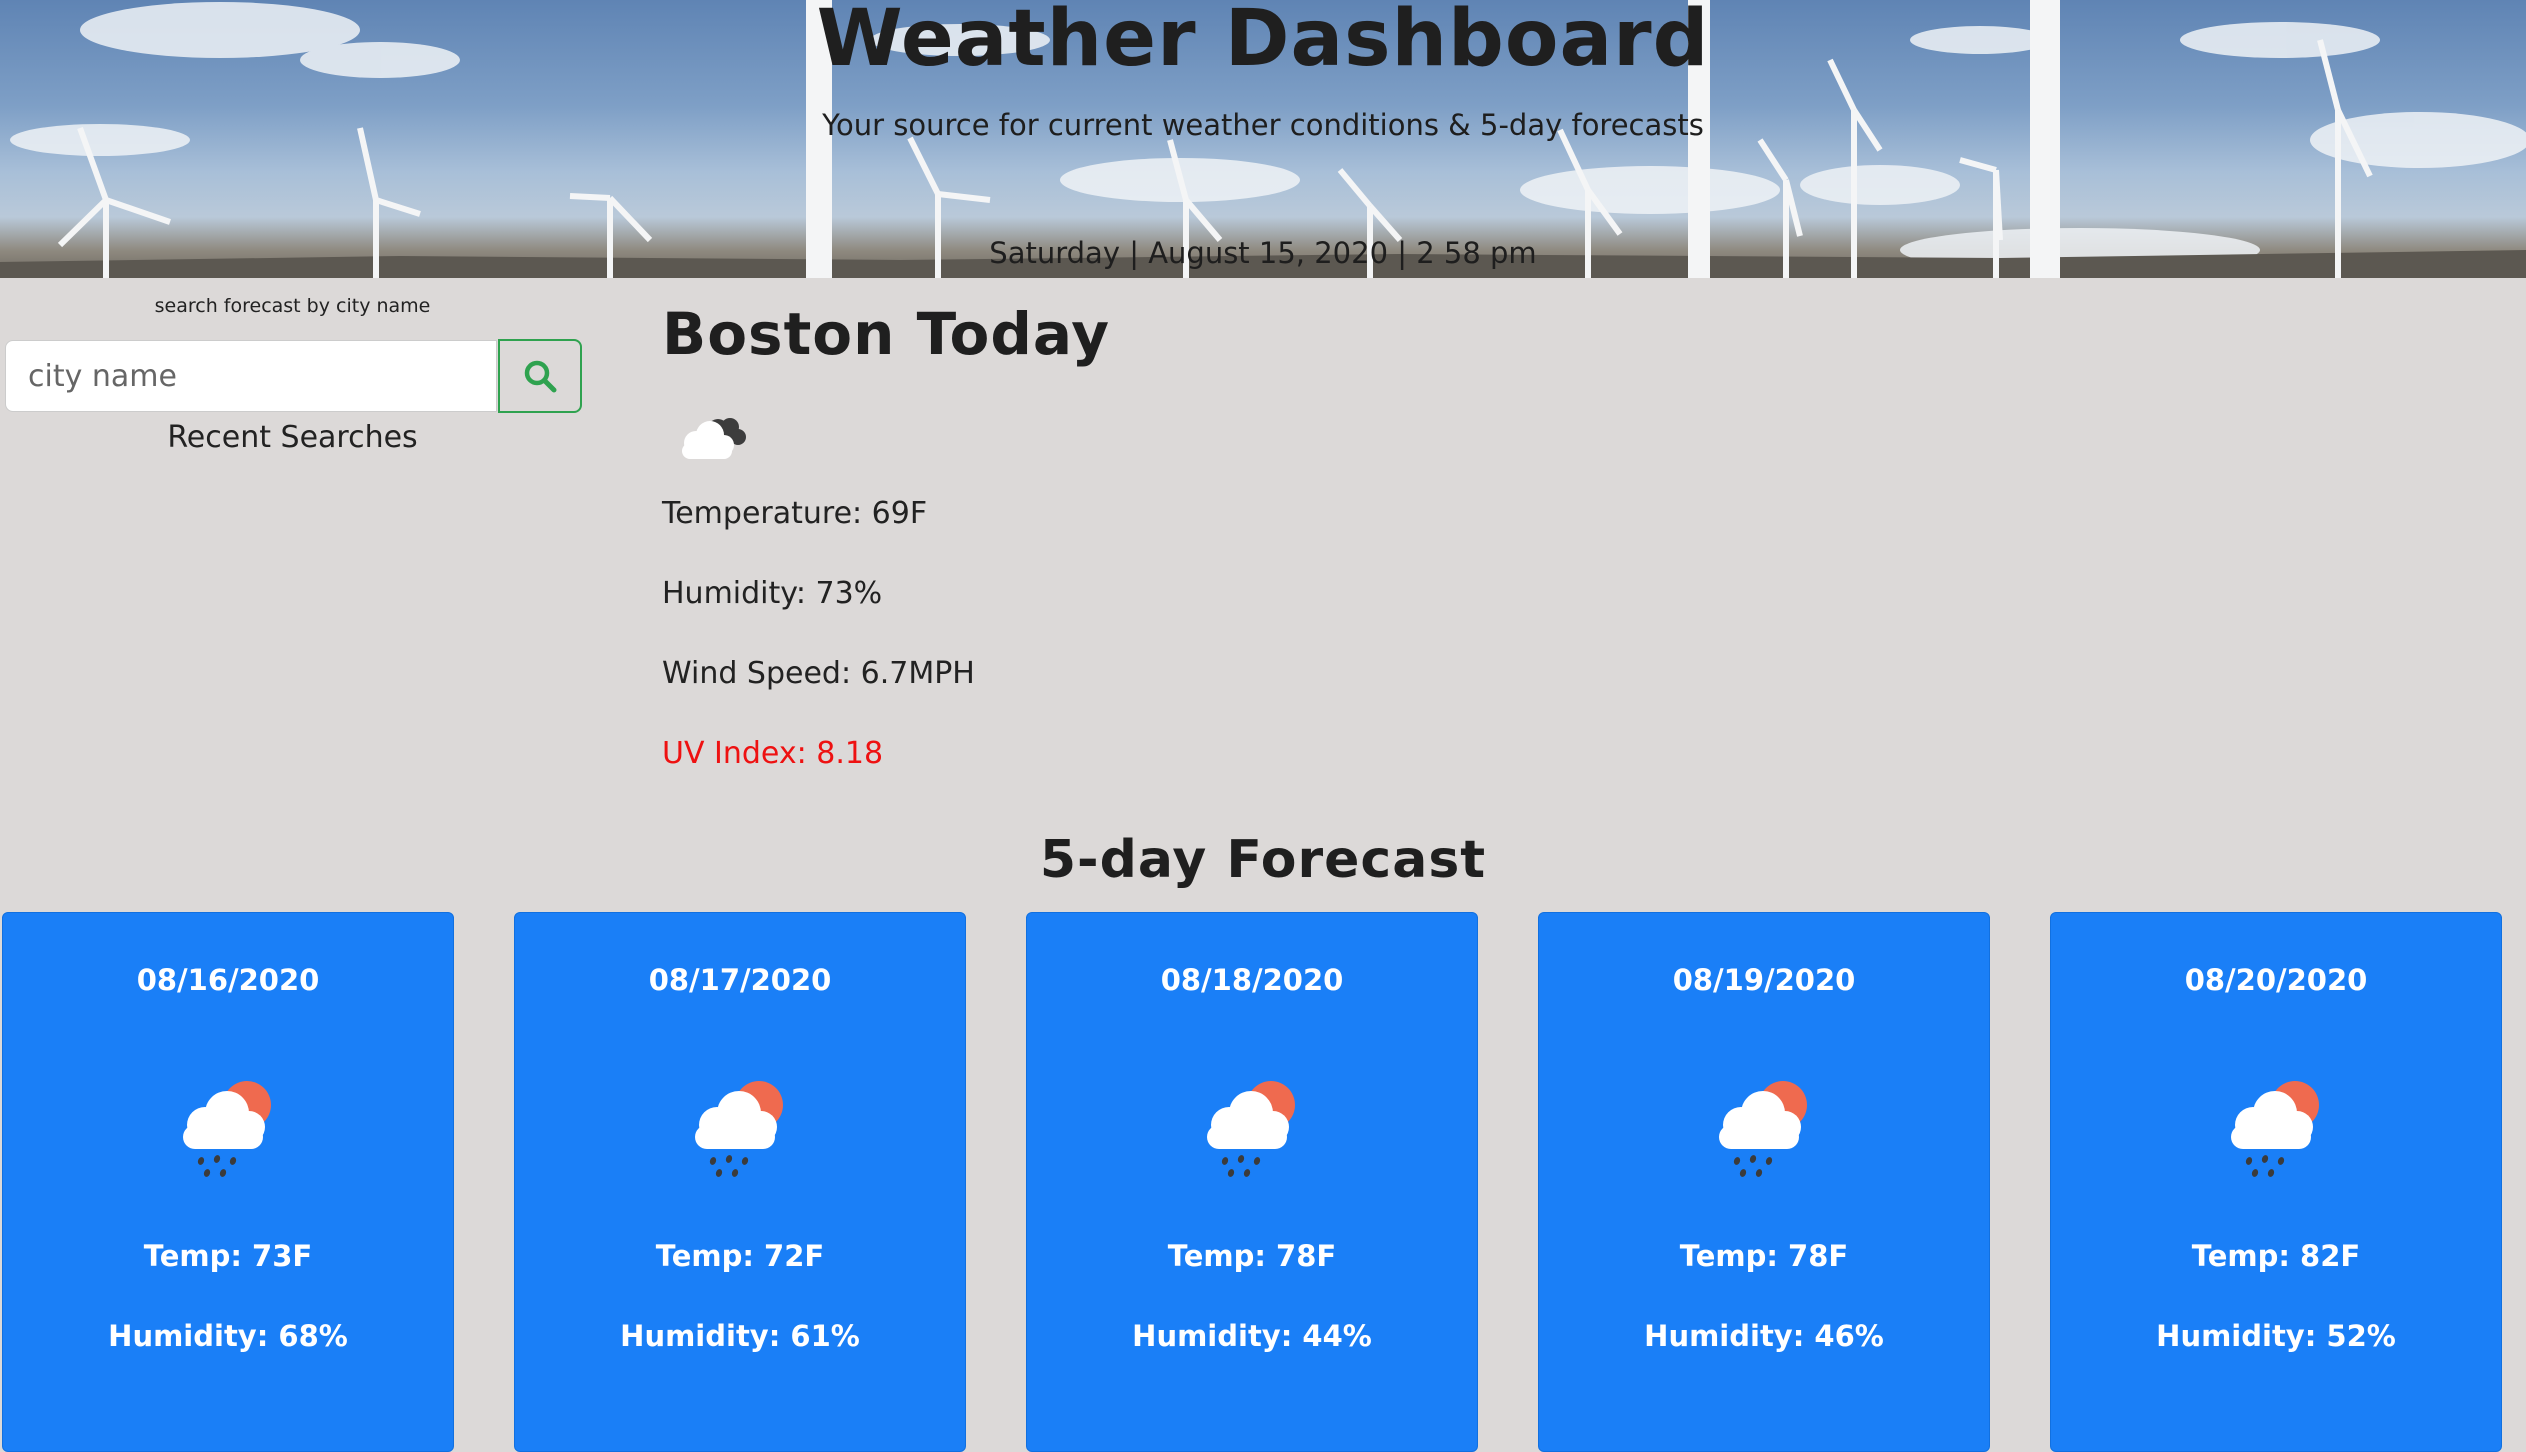  Describe the element at coordinates (1263, 253) in the screenshot. I see `current-datetime: Saturday | August 15, 2020 | 2 58 pm` at that location.